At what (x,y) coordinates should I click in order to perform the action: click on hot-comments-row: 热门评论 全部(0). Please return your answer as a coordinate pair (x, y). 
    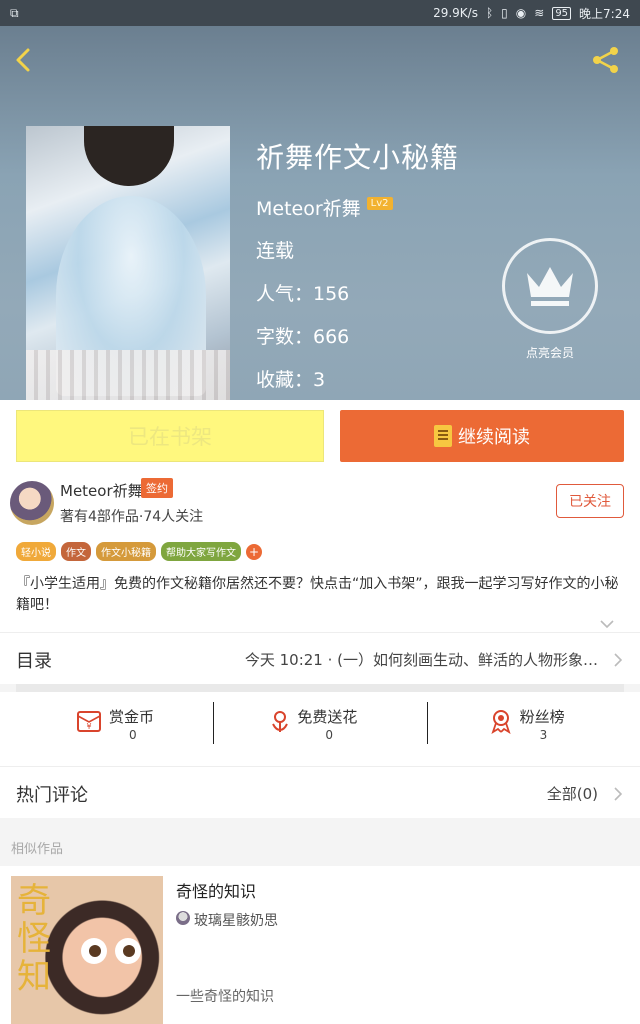
    Looking at the image, I should click on (320, 792).